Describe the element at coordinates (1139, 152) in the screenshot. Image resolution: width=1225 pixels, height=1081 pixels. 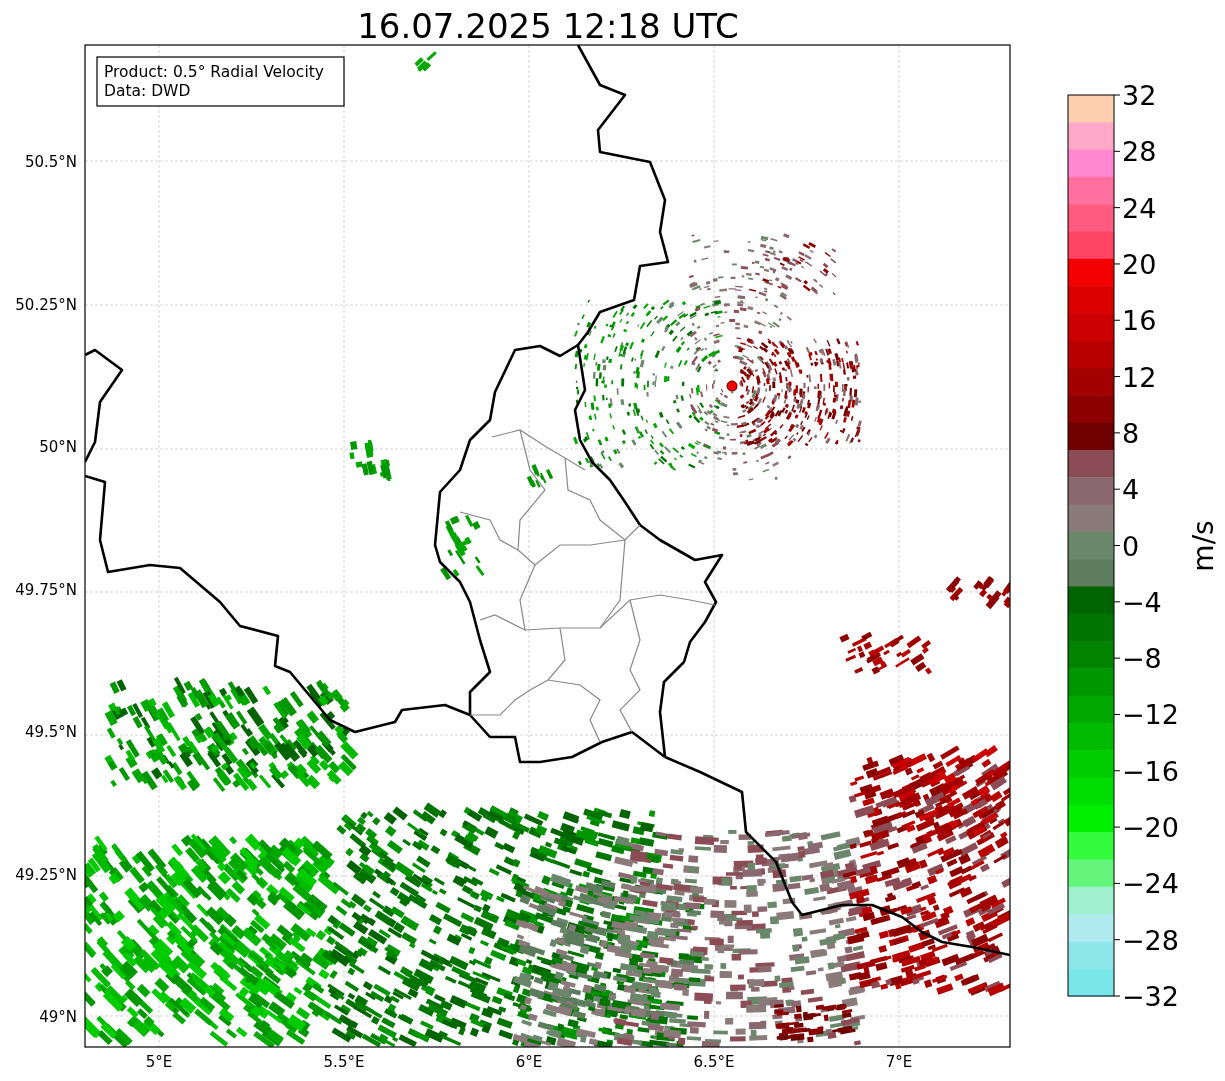
I see `colorbar-tick-label: 28` at that location.